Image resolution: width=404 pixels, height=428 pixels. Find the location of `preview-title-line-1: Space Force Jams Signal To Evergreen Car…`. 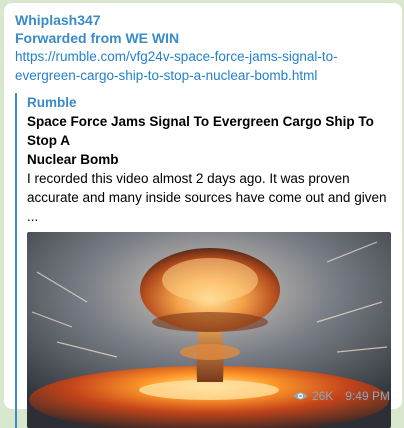

preview-title-line-1: Space Force Jams Signal To Evergreen Car… is located at coordinates (200, 131).